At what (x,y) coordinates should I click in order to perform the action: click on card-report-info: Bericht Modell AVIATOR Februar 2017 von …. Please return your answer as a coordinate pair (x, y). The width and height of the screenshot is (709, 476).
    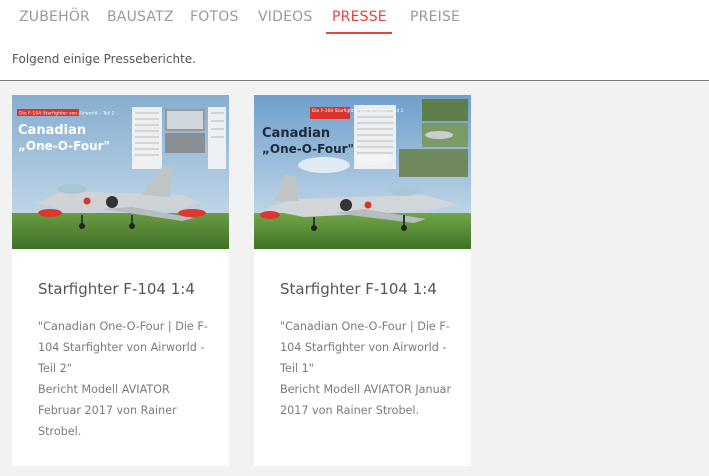
    Looking at the image, I should click on (107, 410).